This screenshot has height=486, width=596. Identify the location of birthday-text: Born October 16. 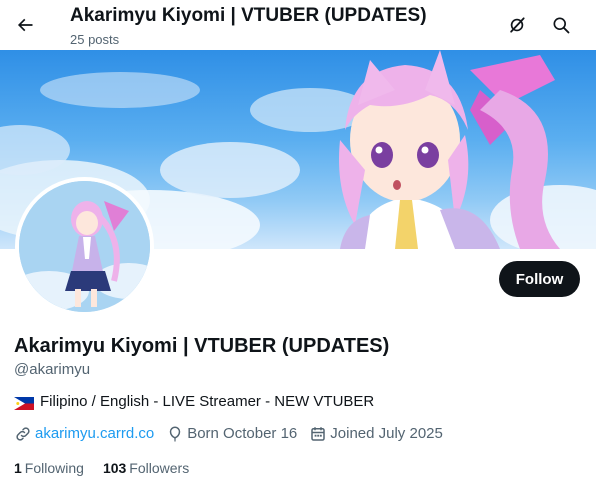
(242, 433).